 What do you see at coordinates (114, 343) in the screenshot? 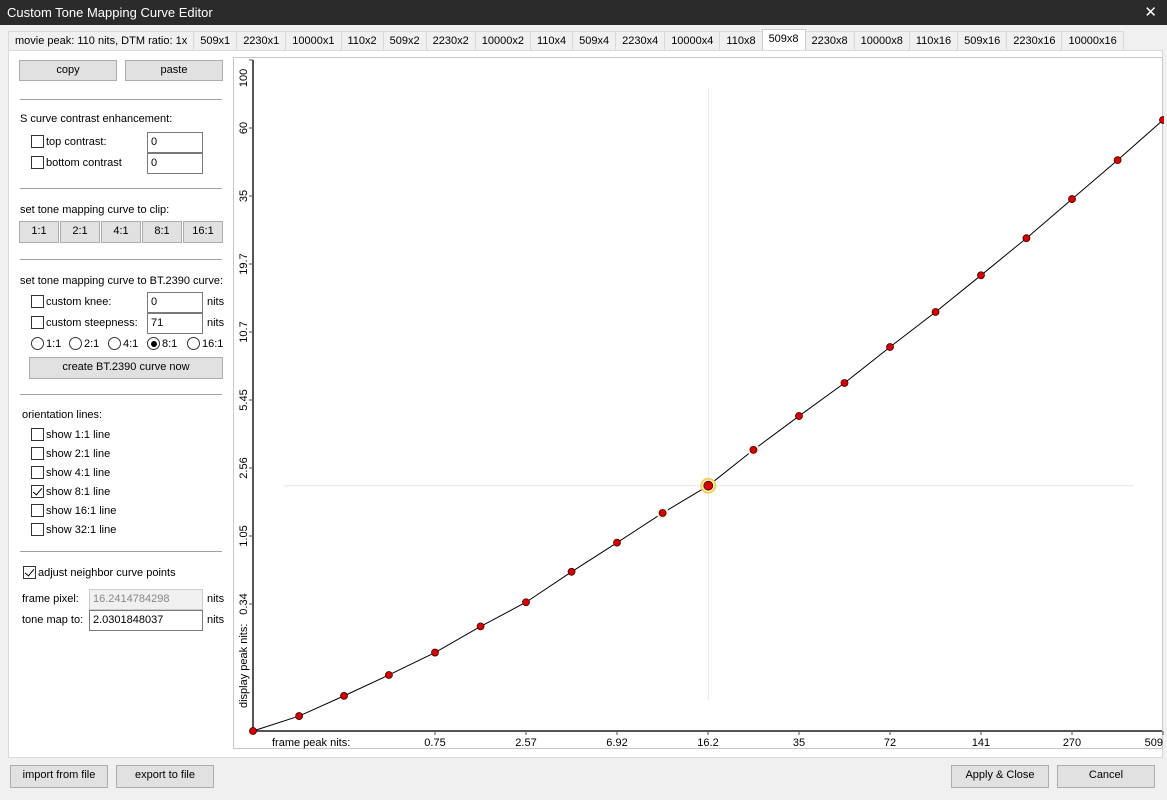
I see `ratio-4-1-radio` at bounding box center [114, 343].